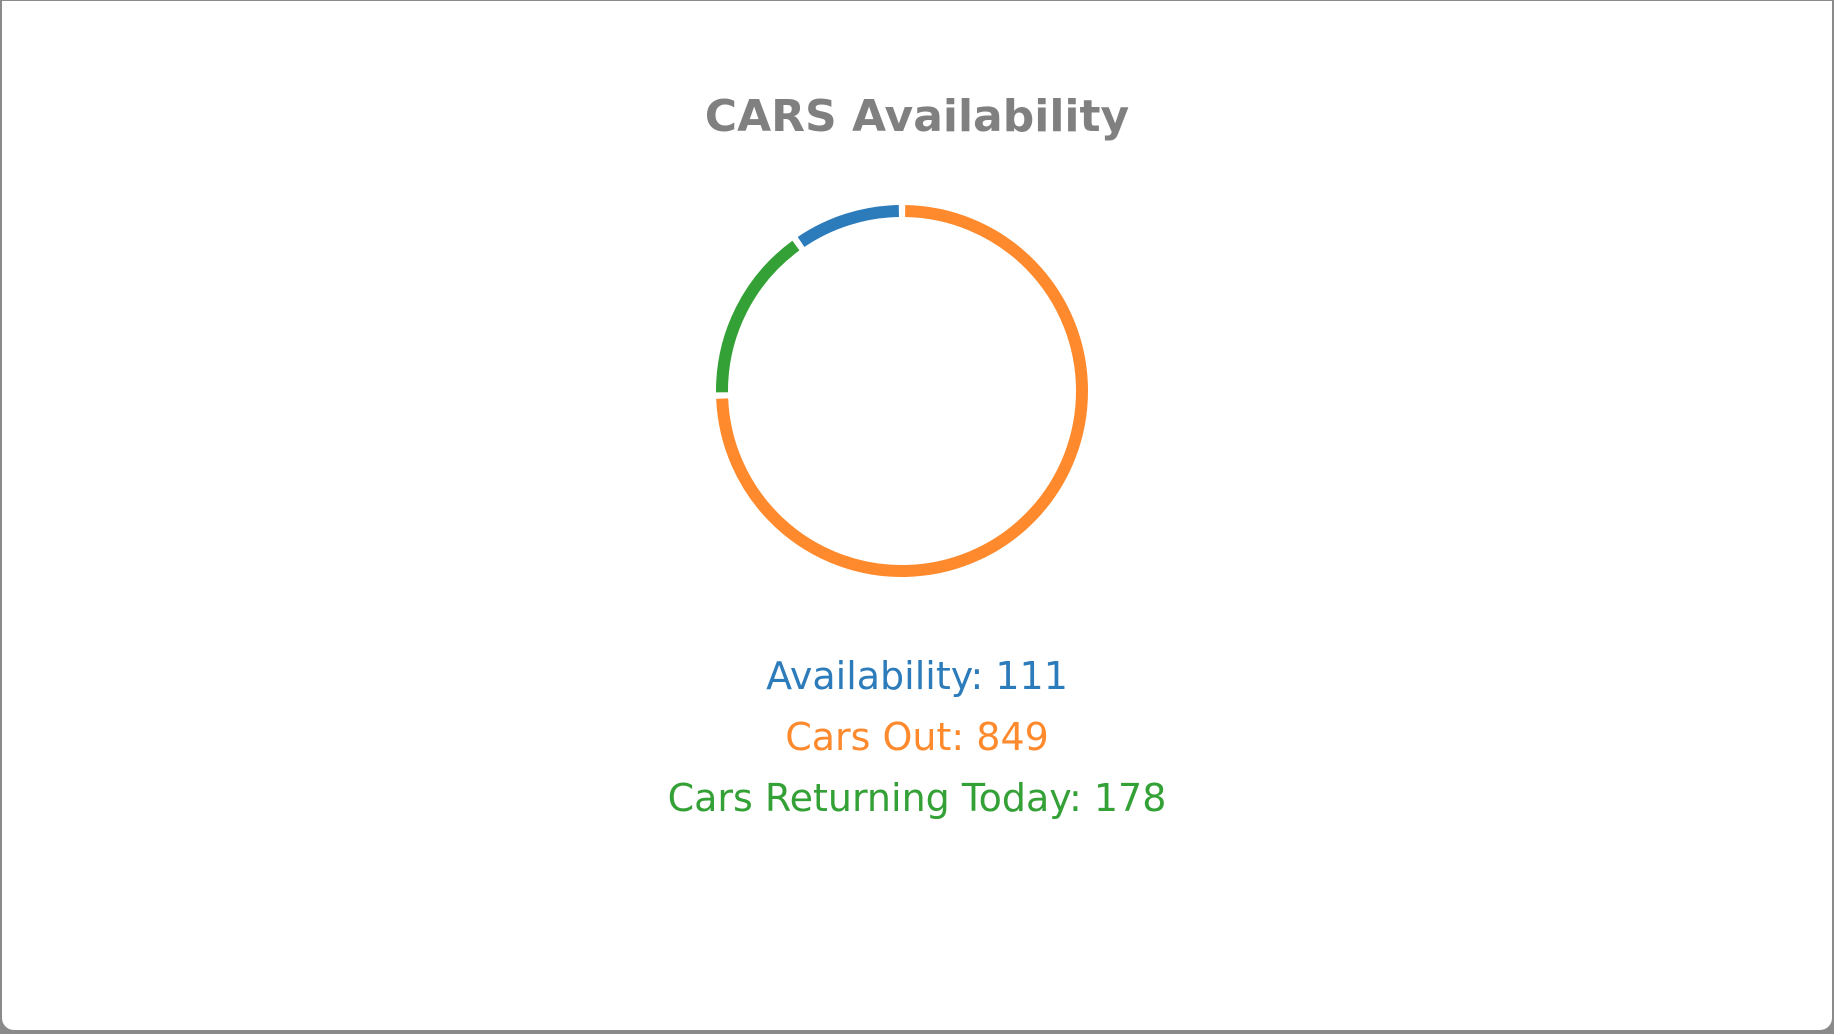  I want to click on legend-item-cars-out: Cars Out: 849, so click(917, 737).